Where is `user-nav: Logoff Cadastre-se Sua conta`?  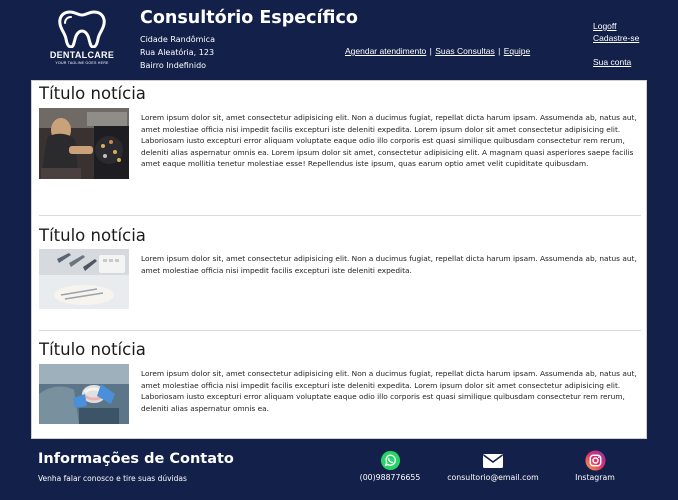
user-nav: Logoff Cadastre-se Sua conta is located at coordinates (616, 44).